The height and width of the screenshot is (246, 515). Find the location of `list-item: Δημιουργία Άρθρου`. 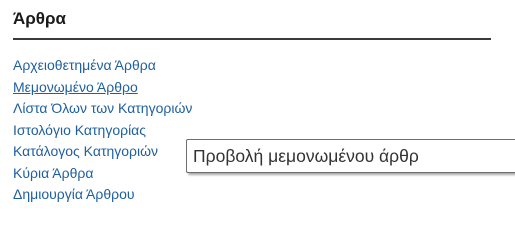

list-item: Δημιουργία Άρθρου is located at coordinates (102, 195).